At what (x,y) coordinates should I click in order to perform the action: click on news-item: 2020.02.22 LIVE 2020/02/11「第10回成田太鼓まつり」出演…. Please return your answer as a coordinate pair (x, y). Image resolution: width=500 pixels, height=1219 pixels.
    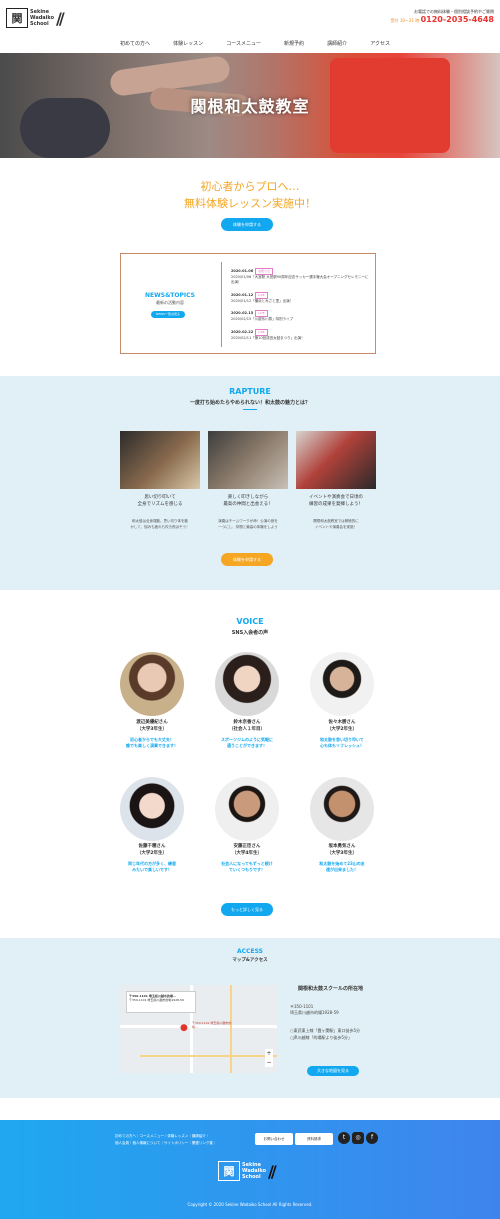
    Looking at the image, I should click on (301, 335).